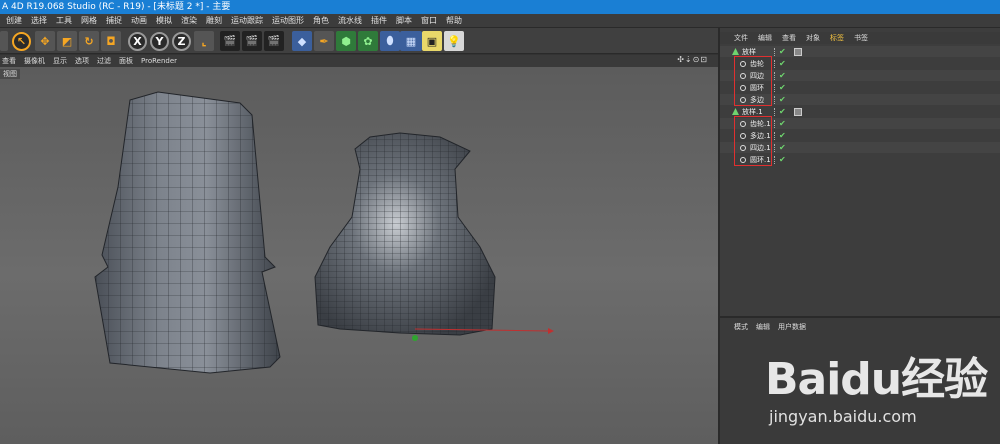 This screenshot has width=1000, height=444. What do you see at coordinates (64, 20) in the screenshot?
I see `menu-item: 工具` at bounding box center [64, 20].